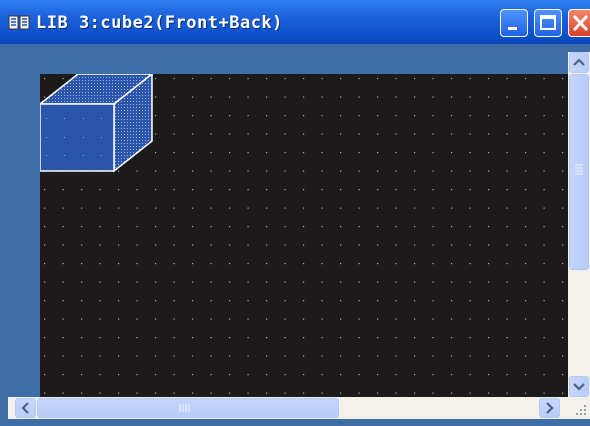 This screenshot has height=426, width=590. I want to click on scroll-down-button, so click(579, 386).